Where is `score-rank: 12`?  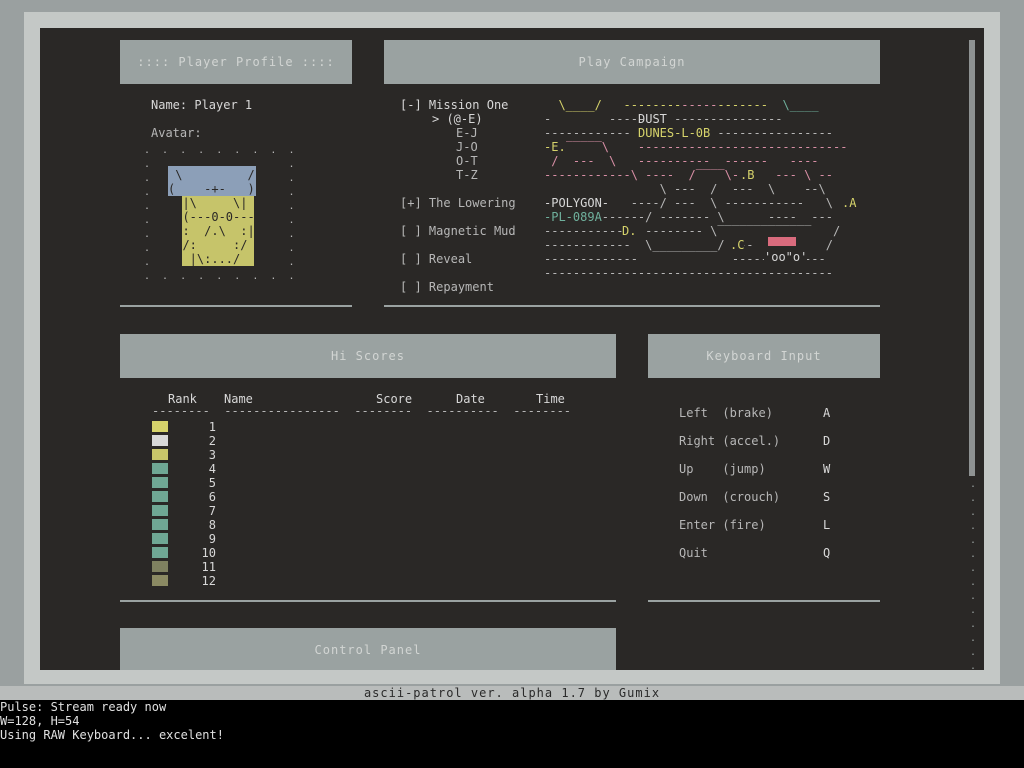 score-rank: 12 is located at coordinates (208, 581).